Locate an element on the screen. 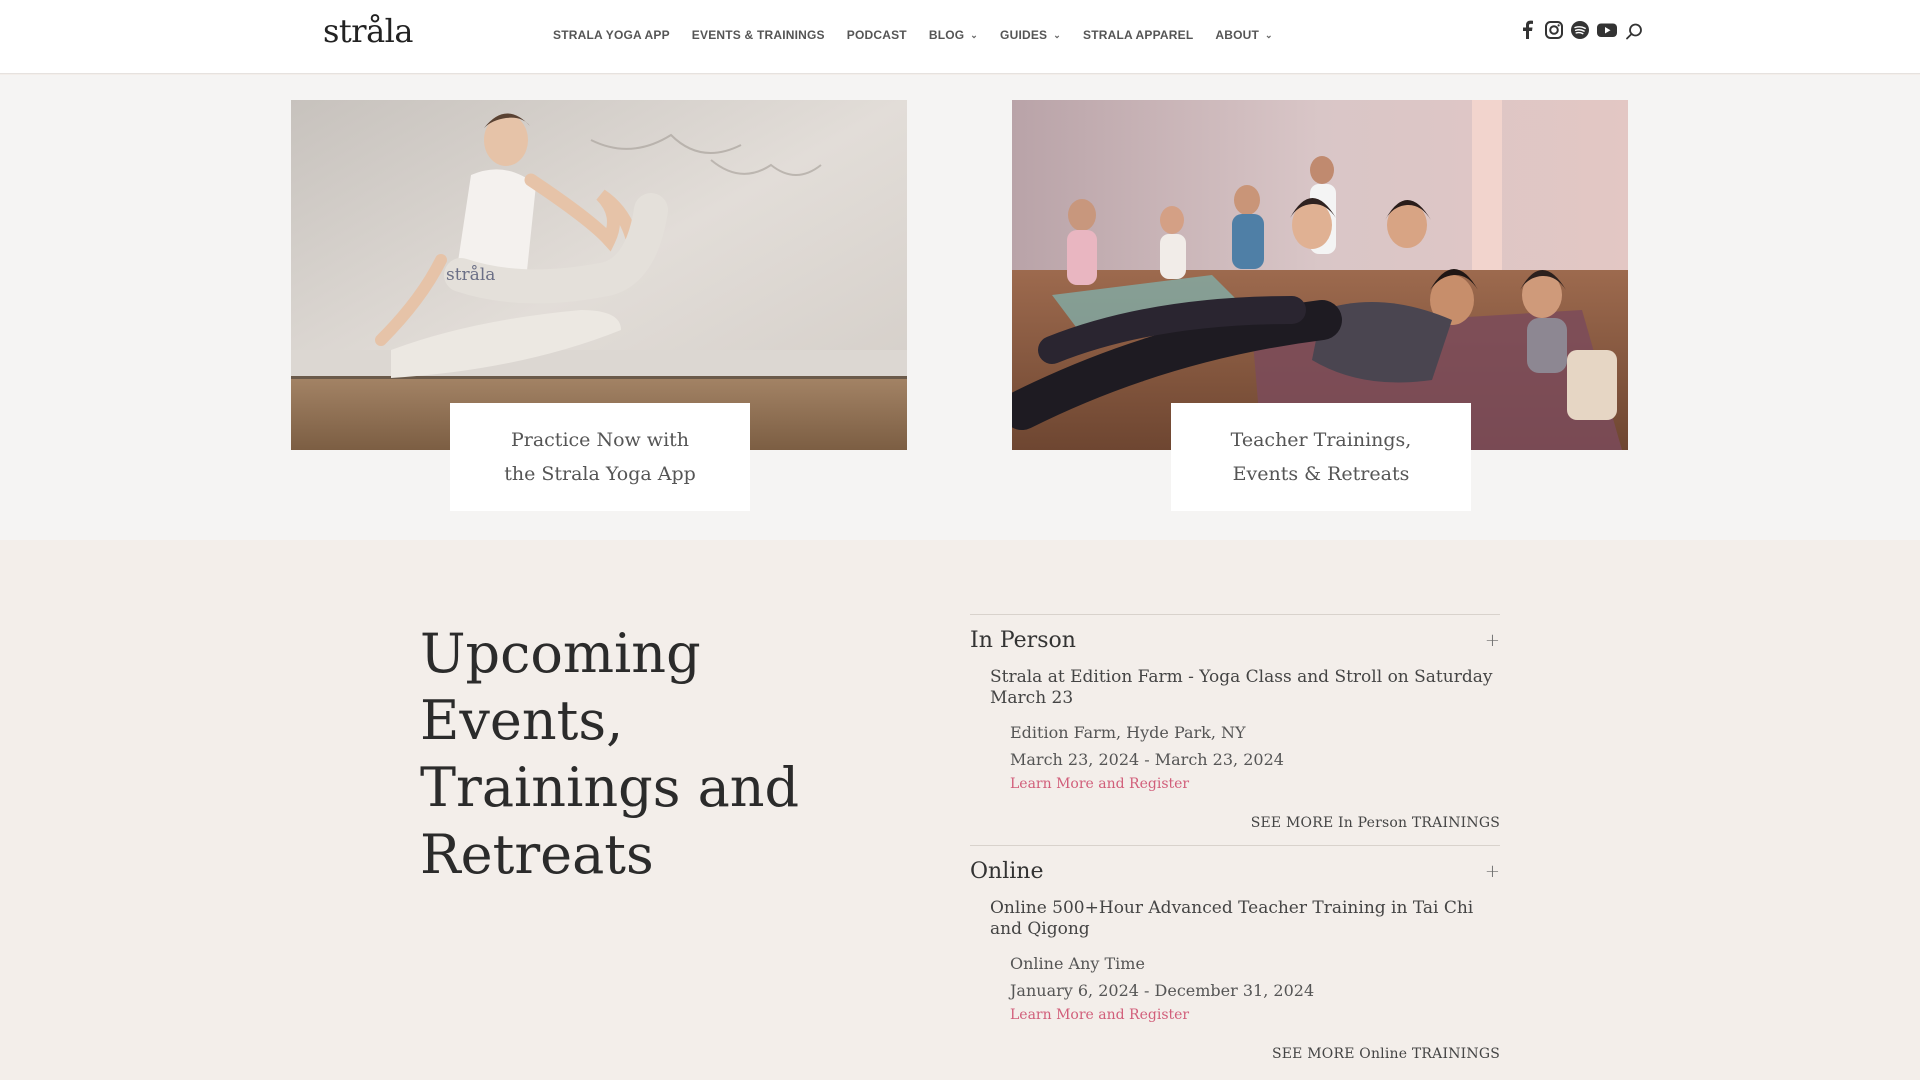 The image size is (1920, 1080). heading-line: Trainings and is located at coordinates (610, 787).